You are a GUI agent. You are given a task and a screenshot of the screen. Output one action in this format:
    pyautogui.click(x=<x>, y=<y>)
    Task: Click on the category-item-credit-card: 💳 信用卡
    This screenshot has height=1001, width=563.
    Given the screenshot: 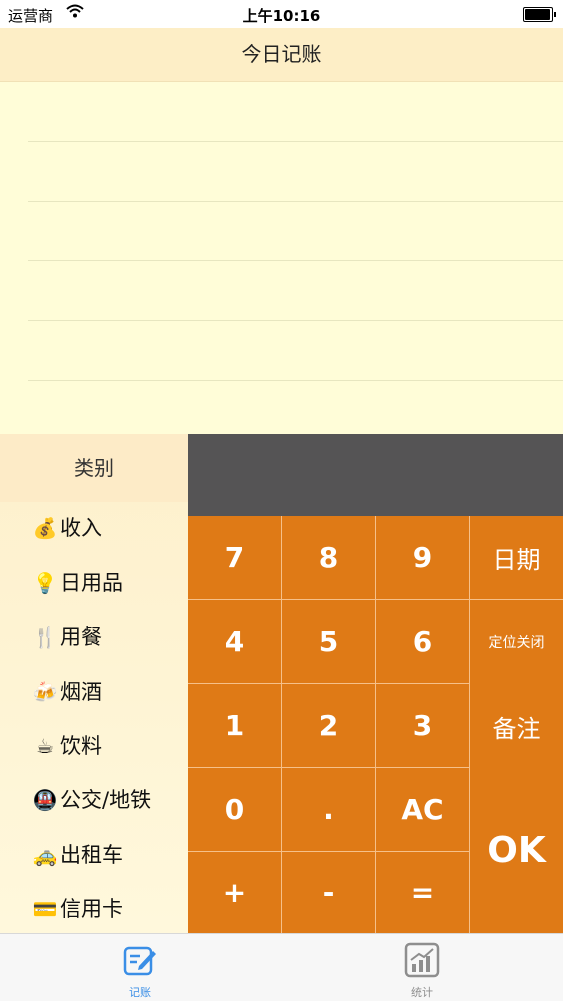 What is the action you would take?
    pyautogui.click(x=77, y=909)
    